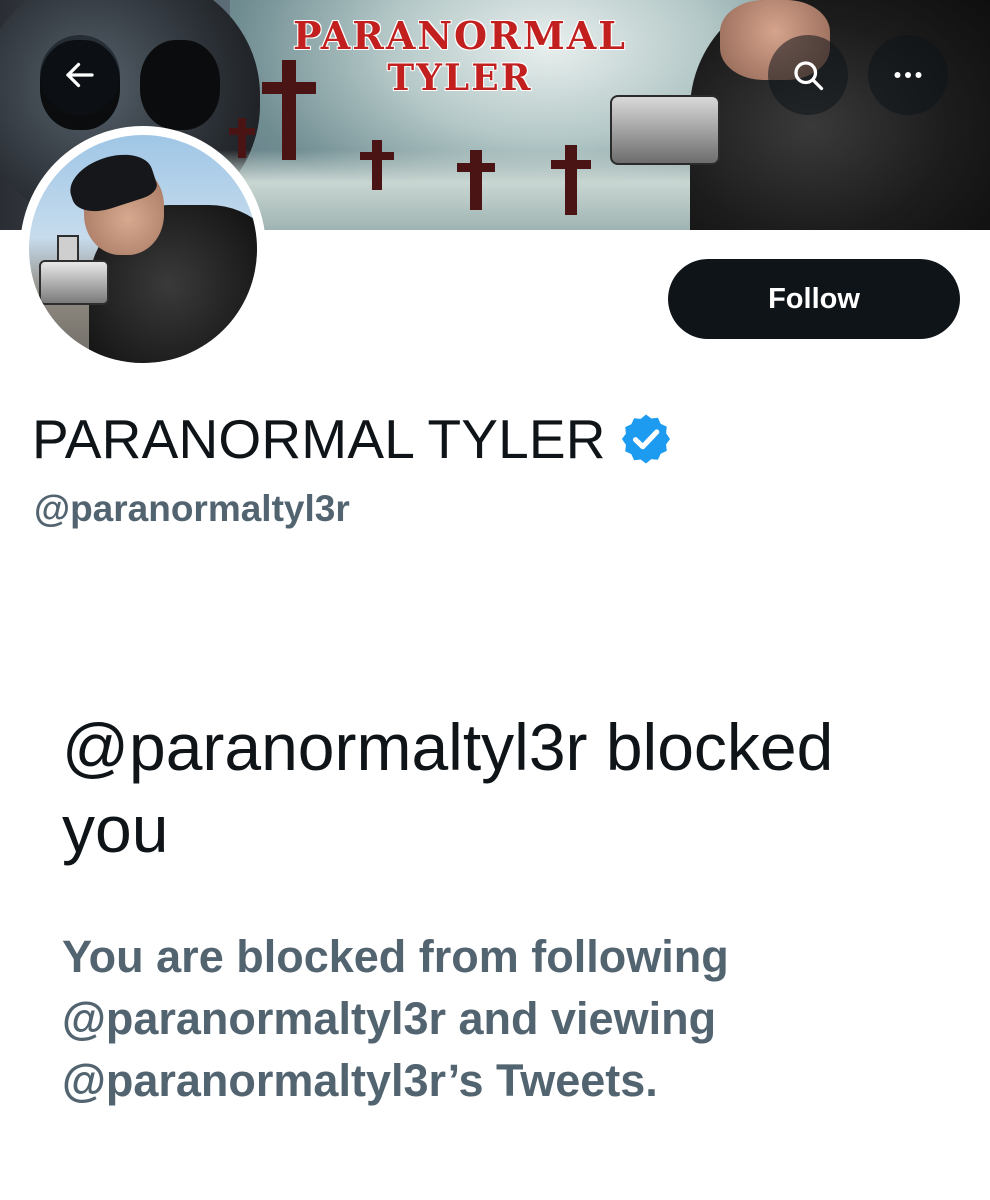  I want to click on display-name-row: PARANORMAL TYLER, so click(353, 439).